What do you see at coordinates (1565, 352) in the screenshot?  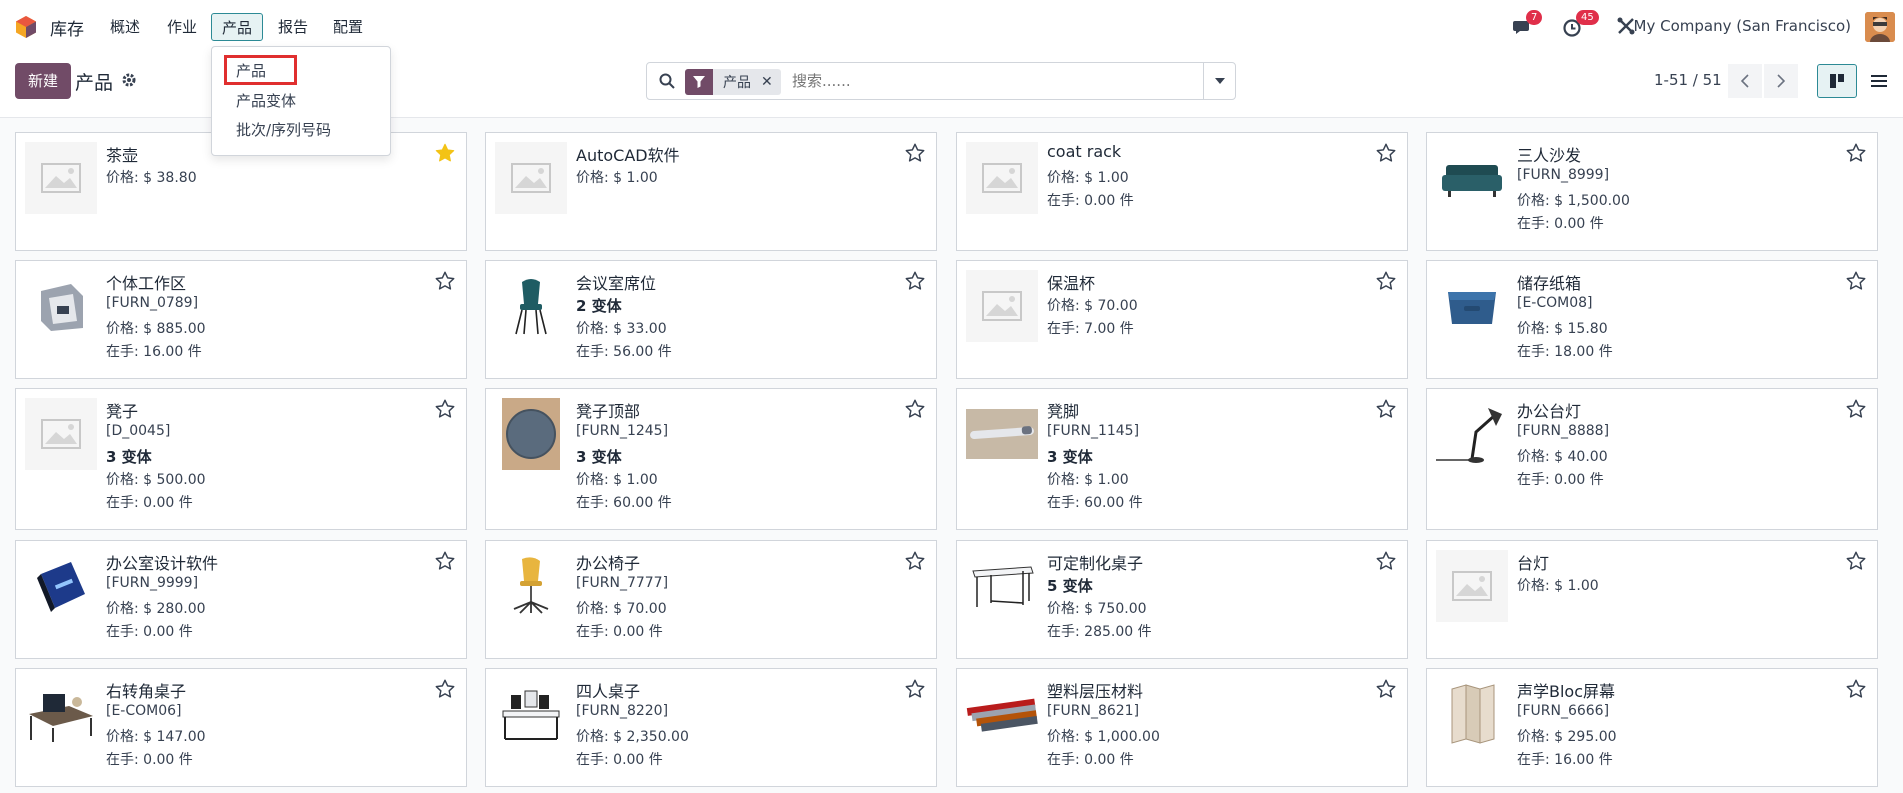 I see `product-detail: 在手: 18.00 件` at bounding box center [1565, 352].